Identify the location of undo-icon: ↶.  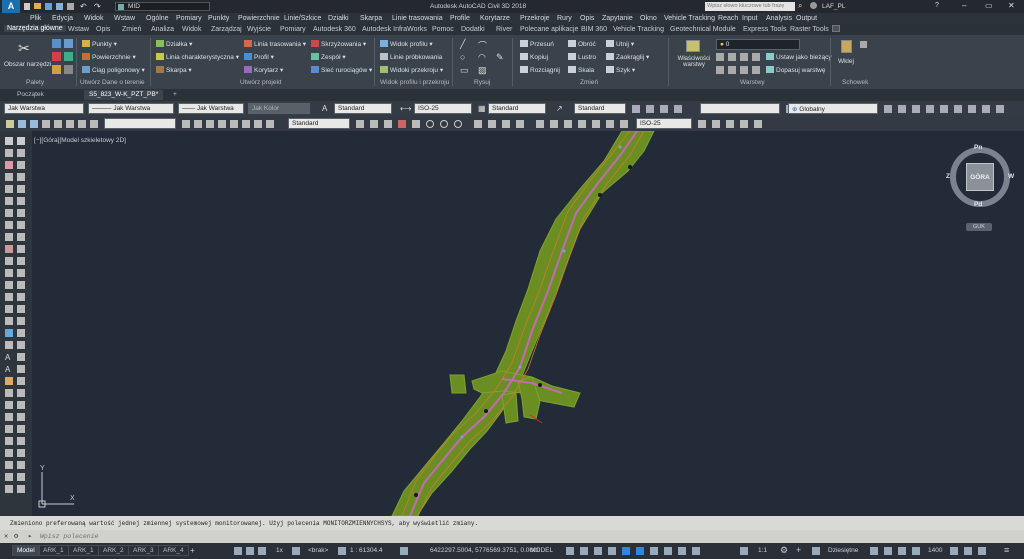
(83, 6).